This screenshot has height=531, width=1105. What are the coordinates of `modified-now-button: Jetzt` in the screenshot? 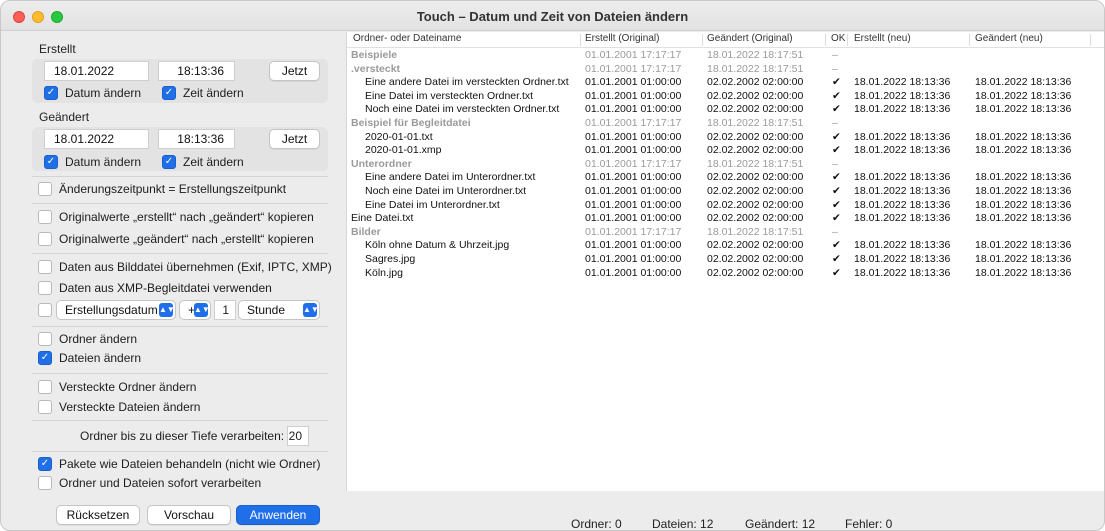 It's located at (294, 139).